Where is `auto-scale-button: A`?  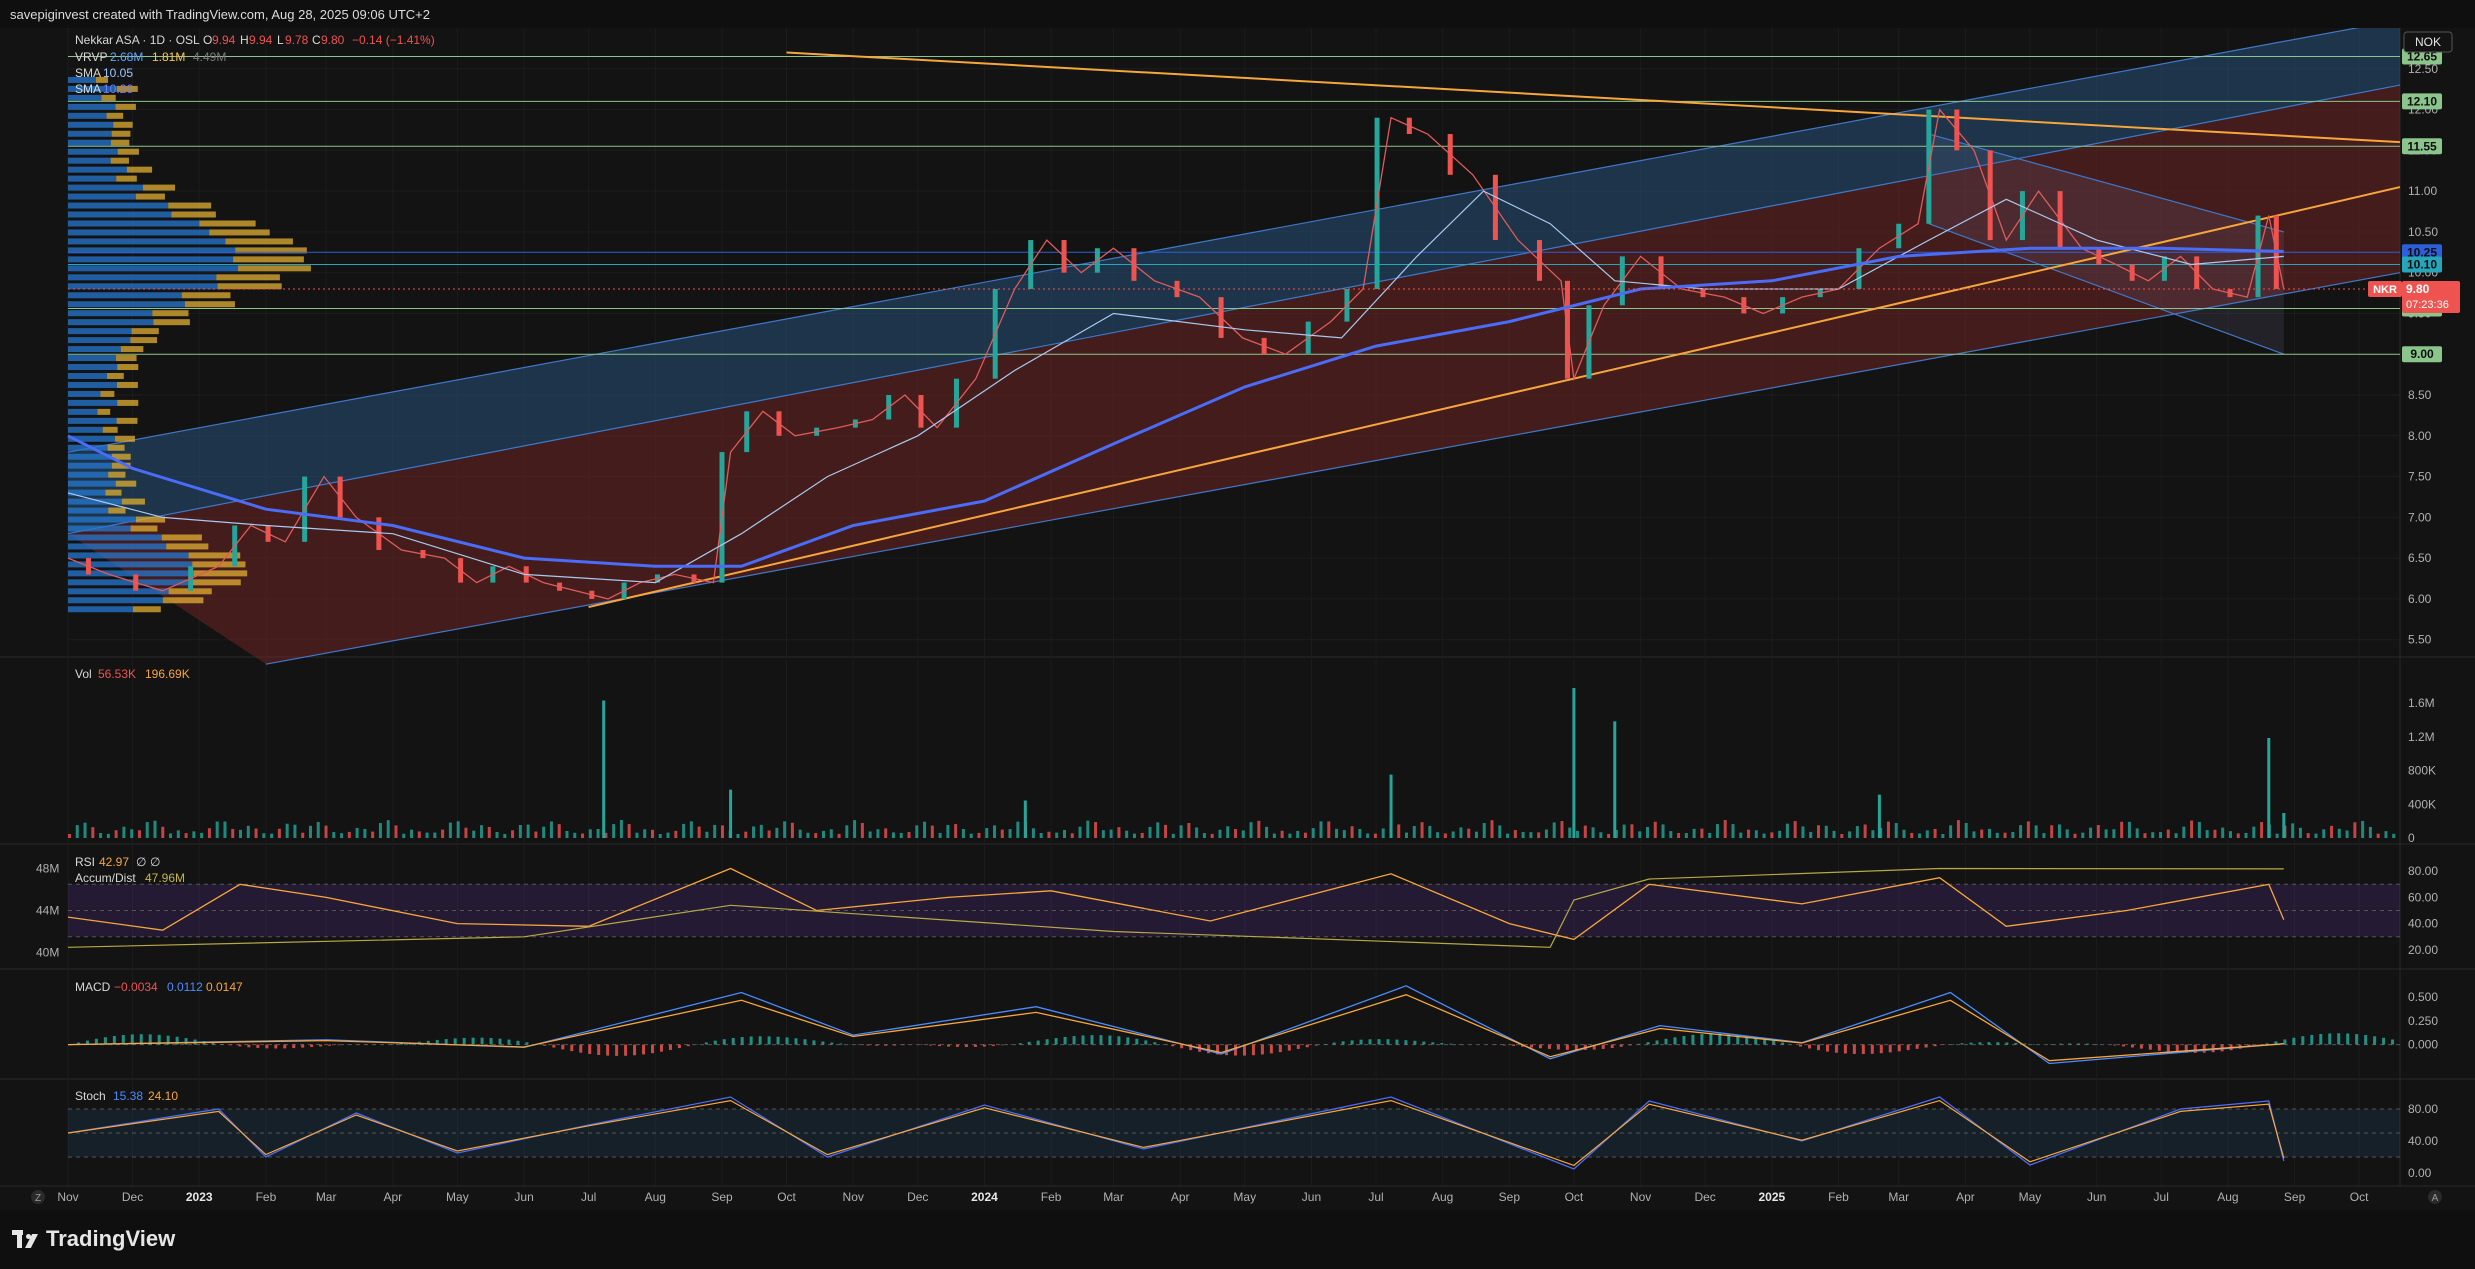
auto-scale-button: A is located at coordinates (2435, 1197).